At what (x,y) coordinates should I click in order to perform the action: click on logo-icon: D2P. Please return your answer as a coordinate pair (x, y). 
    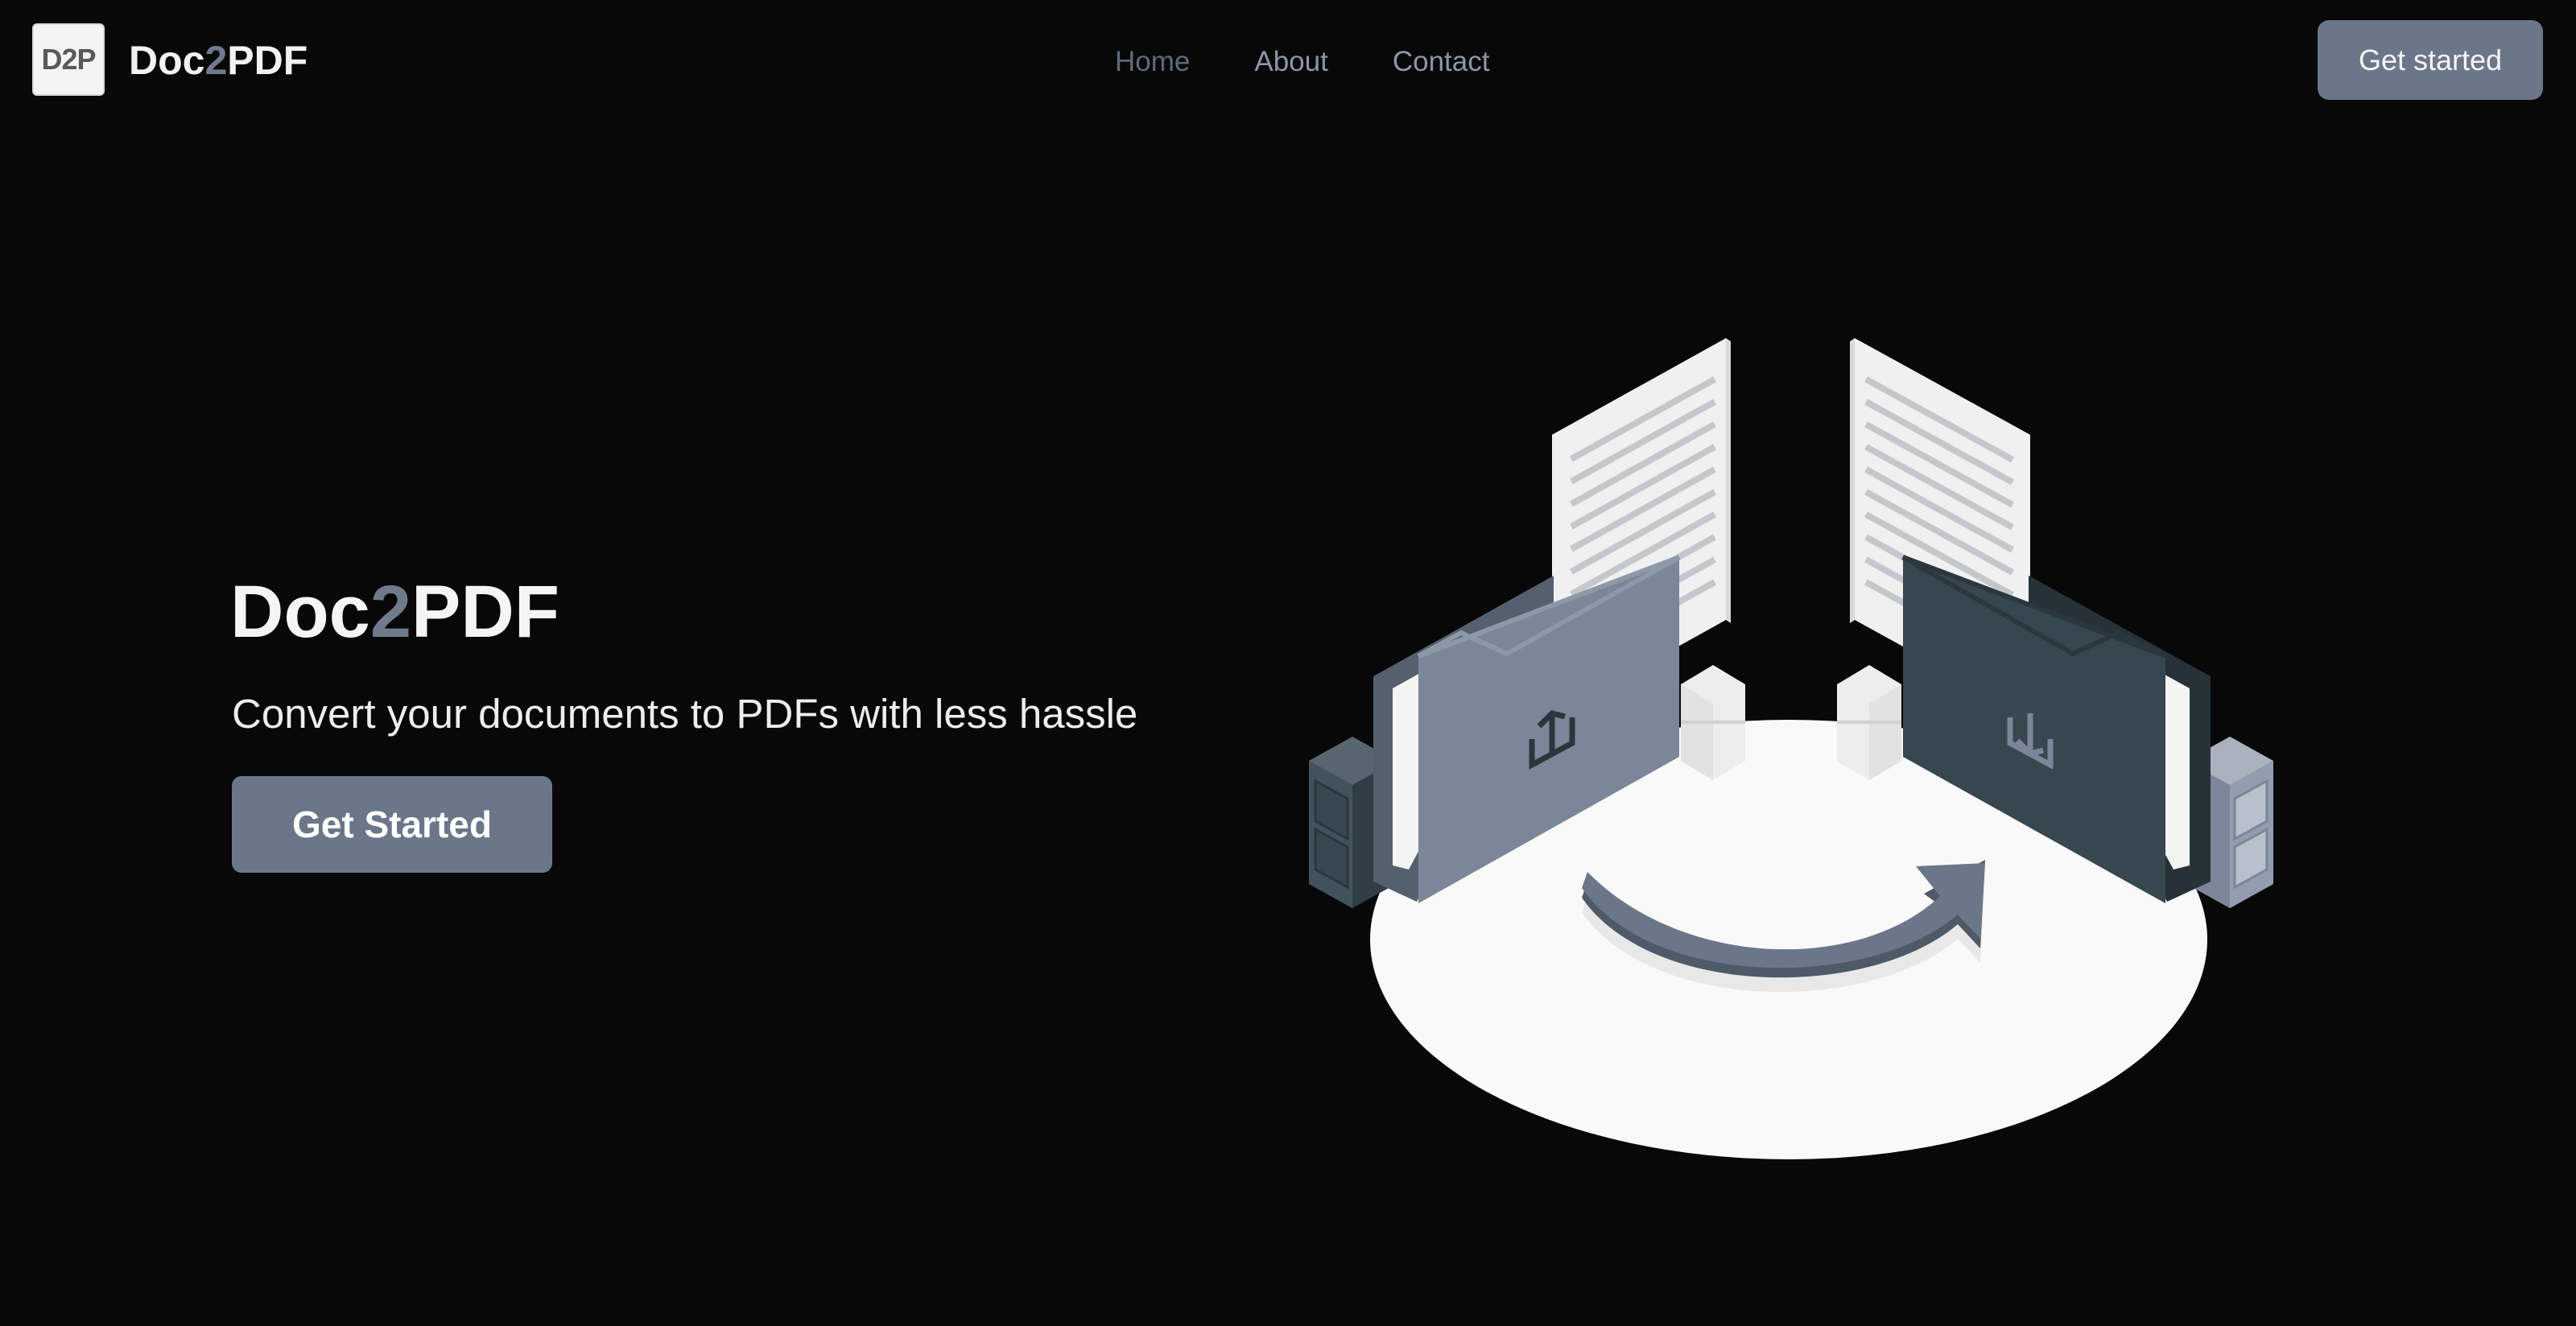
    Looking at the image, I should click on (68, 60).